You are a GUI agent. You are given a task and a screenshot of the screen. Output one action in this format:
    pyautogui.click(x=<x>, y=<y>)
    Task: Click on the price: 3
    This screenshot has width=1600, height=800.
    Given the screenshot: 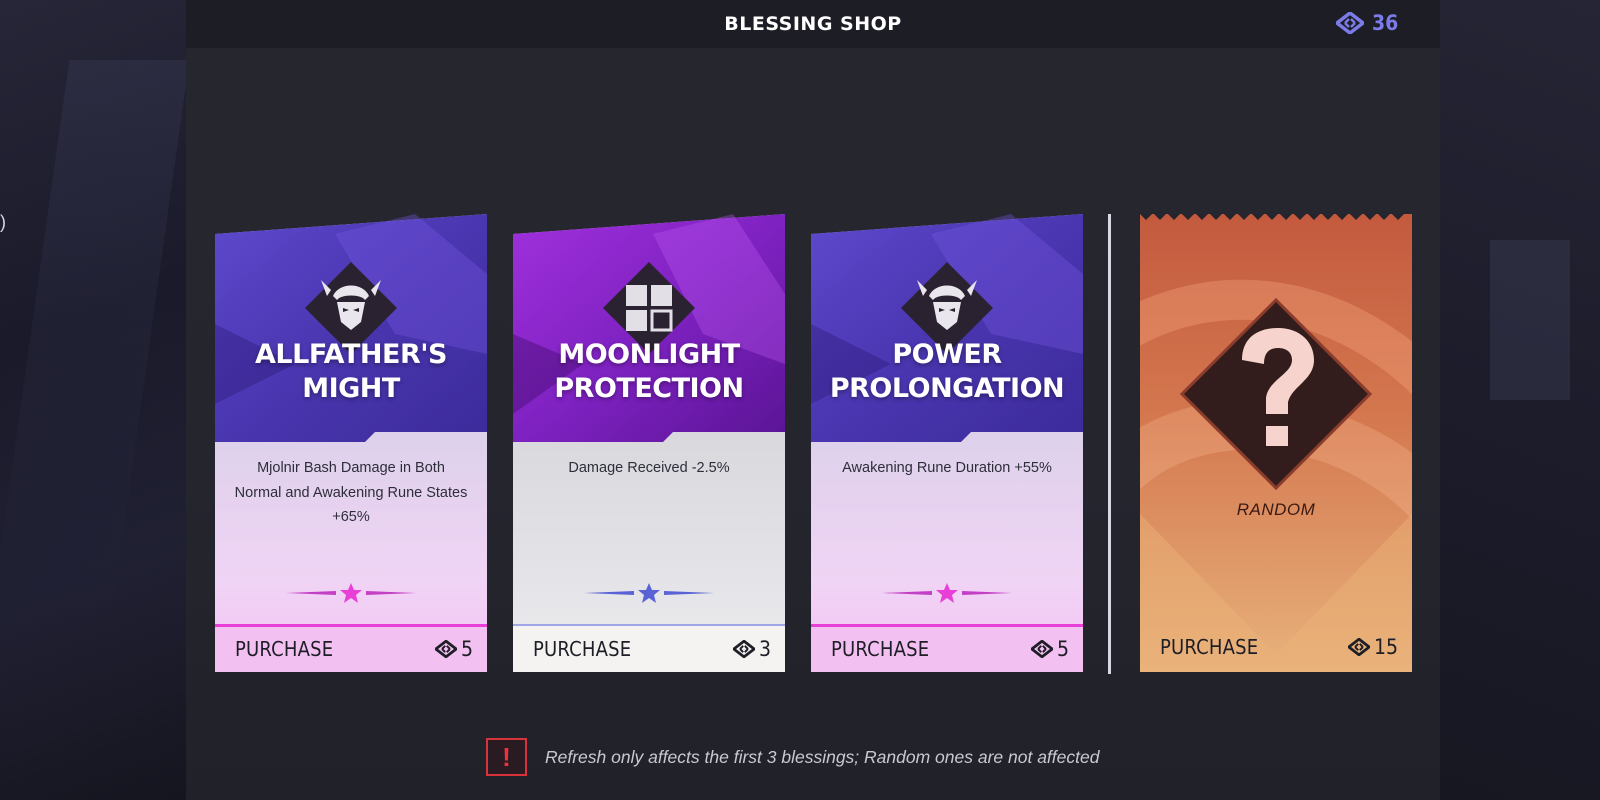 What is the action you would take?
    pyautogui.click(x=751, y=649)
    